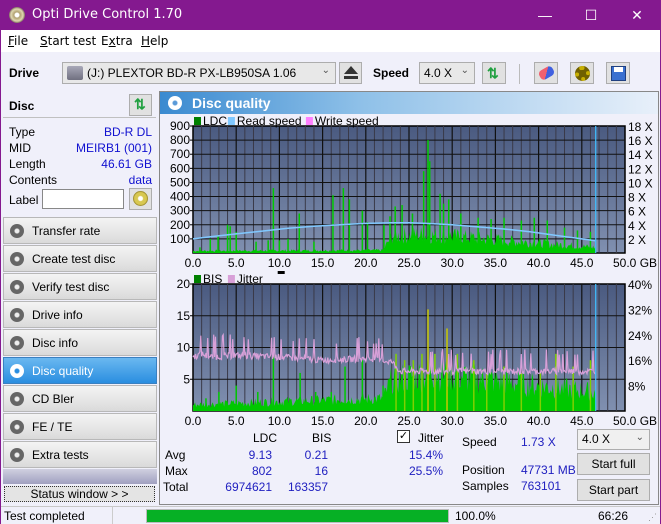 The height and width of the screenshot is (524, 661). What do you see at coordinates (17, 259) in the screenshot?
I see `create-disc-icon` at bounding box center [17, 259].